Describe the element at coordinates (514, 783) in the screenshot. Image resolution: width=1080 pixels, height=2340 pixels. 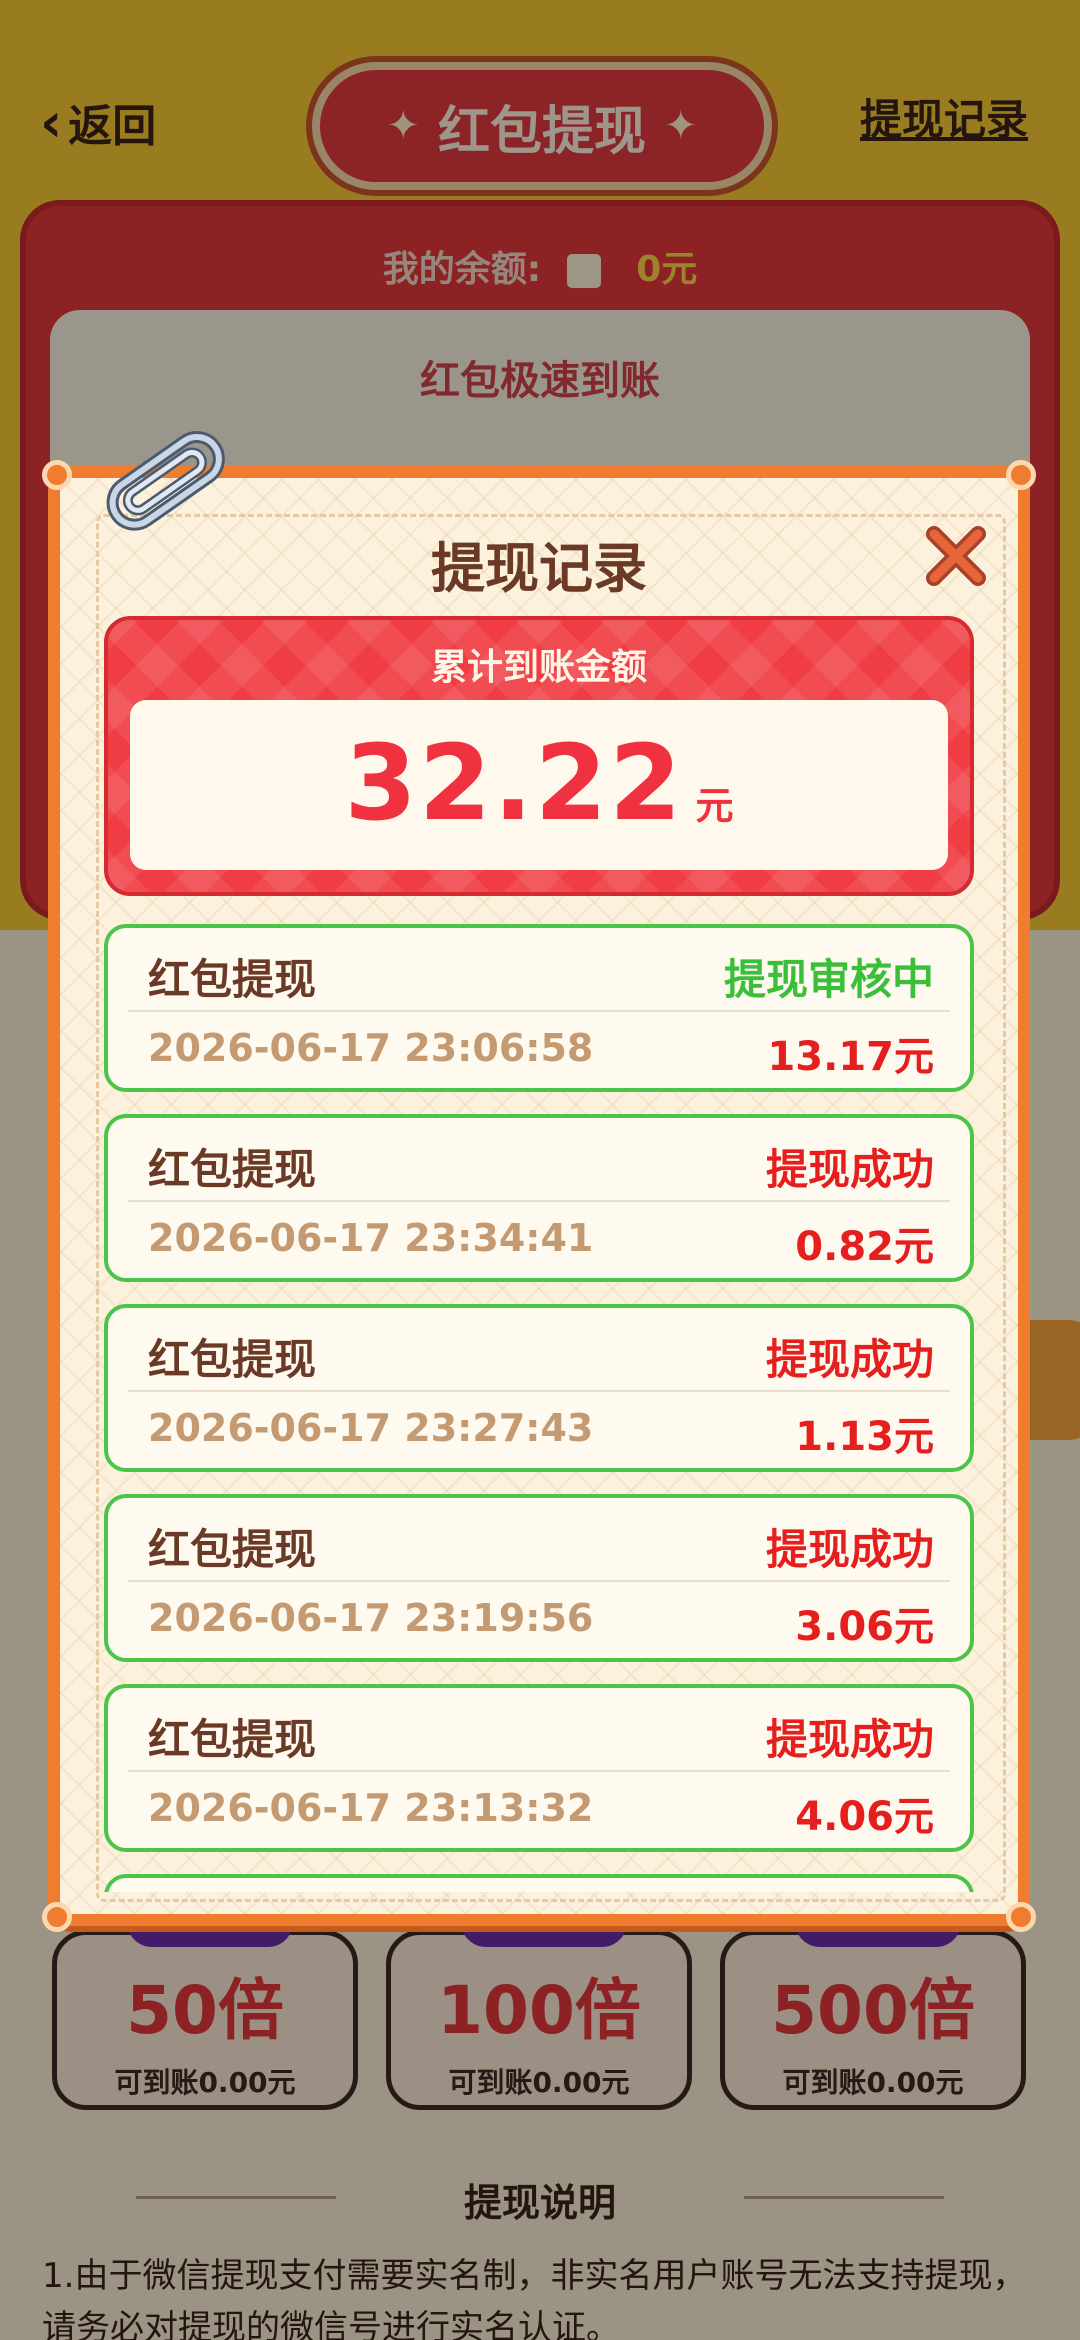
I see `total-amount: 32.22` at that location.